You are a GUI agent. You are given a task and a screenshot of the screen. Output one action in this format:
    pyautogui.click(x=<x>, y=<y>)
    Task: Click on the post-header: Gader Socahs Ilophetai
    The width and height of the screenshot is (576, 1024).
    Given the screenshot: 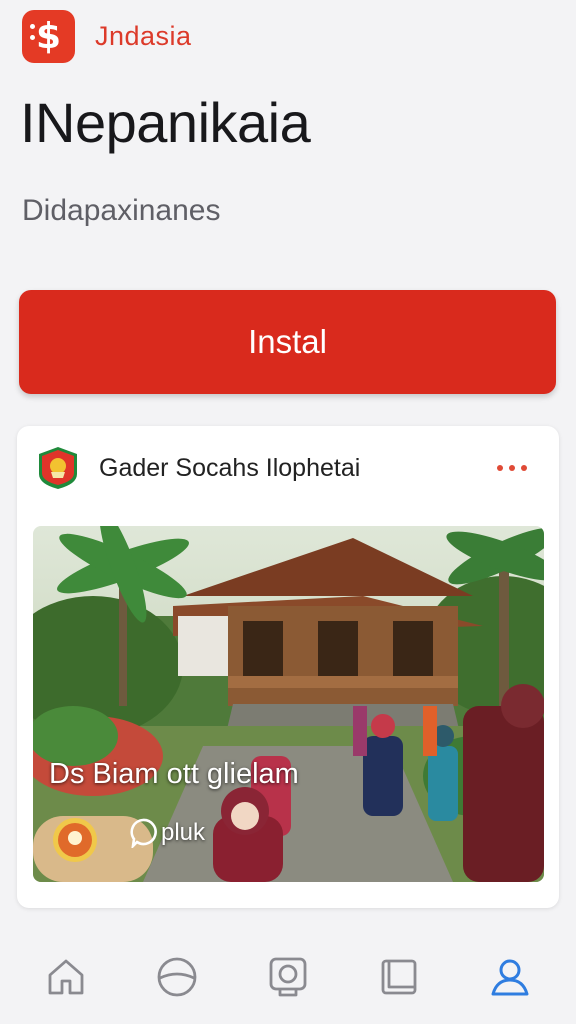 What is the action you would take?
    pyautogui.click(x=288, y=468)
    